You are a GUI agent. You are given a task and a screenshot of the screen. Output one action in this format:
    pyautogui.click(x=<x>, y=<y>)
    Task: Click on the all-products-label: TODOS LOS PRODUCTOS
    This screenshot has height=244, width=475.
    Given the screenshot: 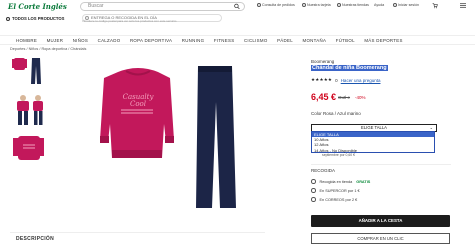 What is the action you would take?
    pyautogui.click(x=38, y=18)
    